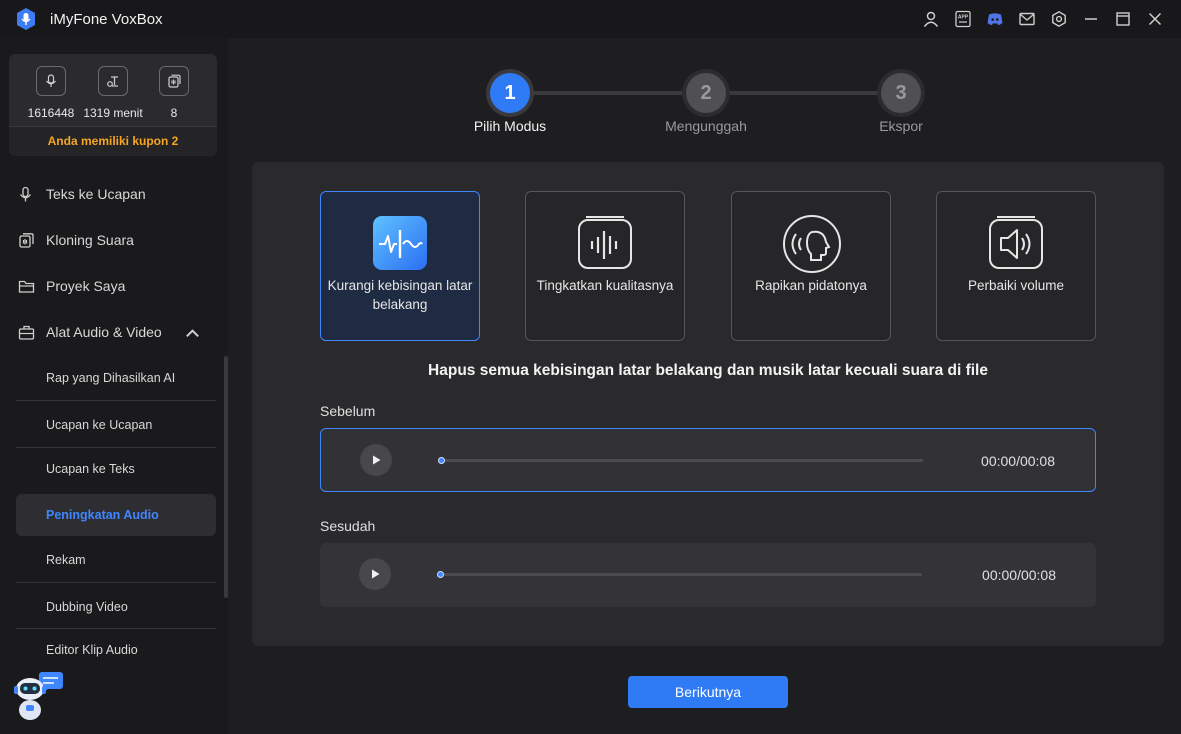 The width and height of the screenshot is (1181, 734). I want to click on stat-value: 1616448, so click(51, 113).